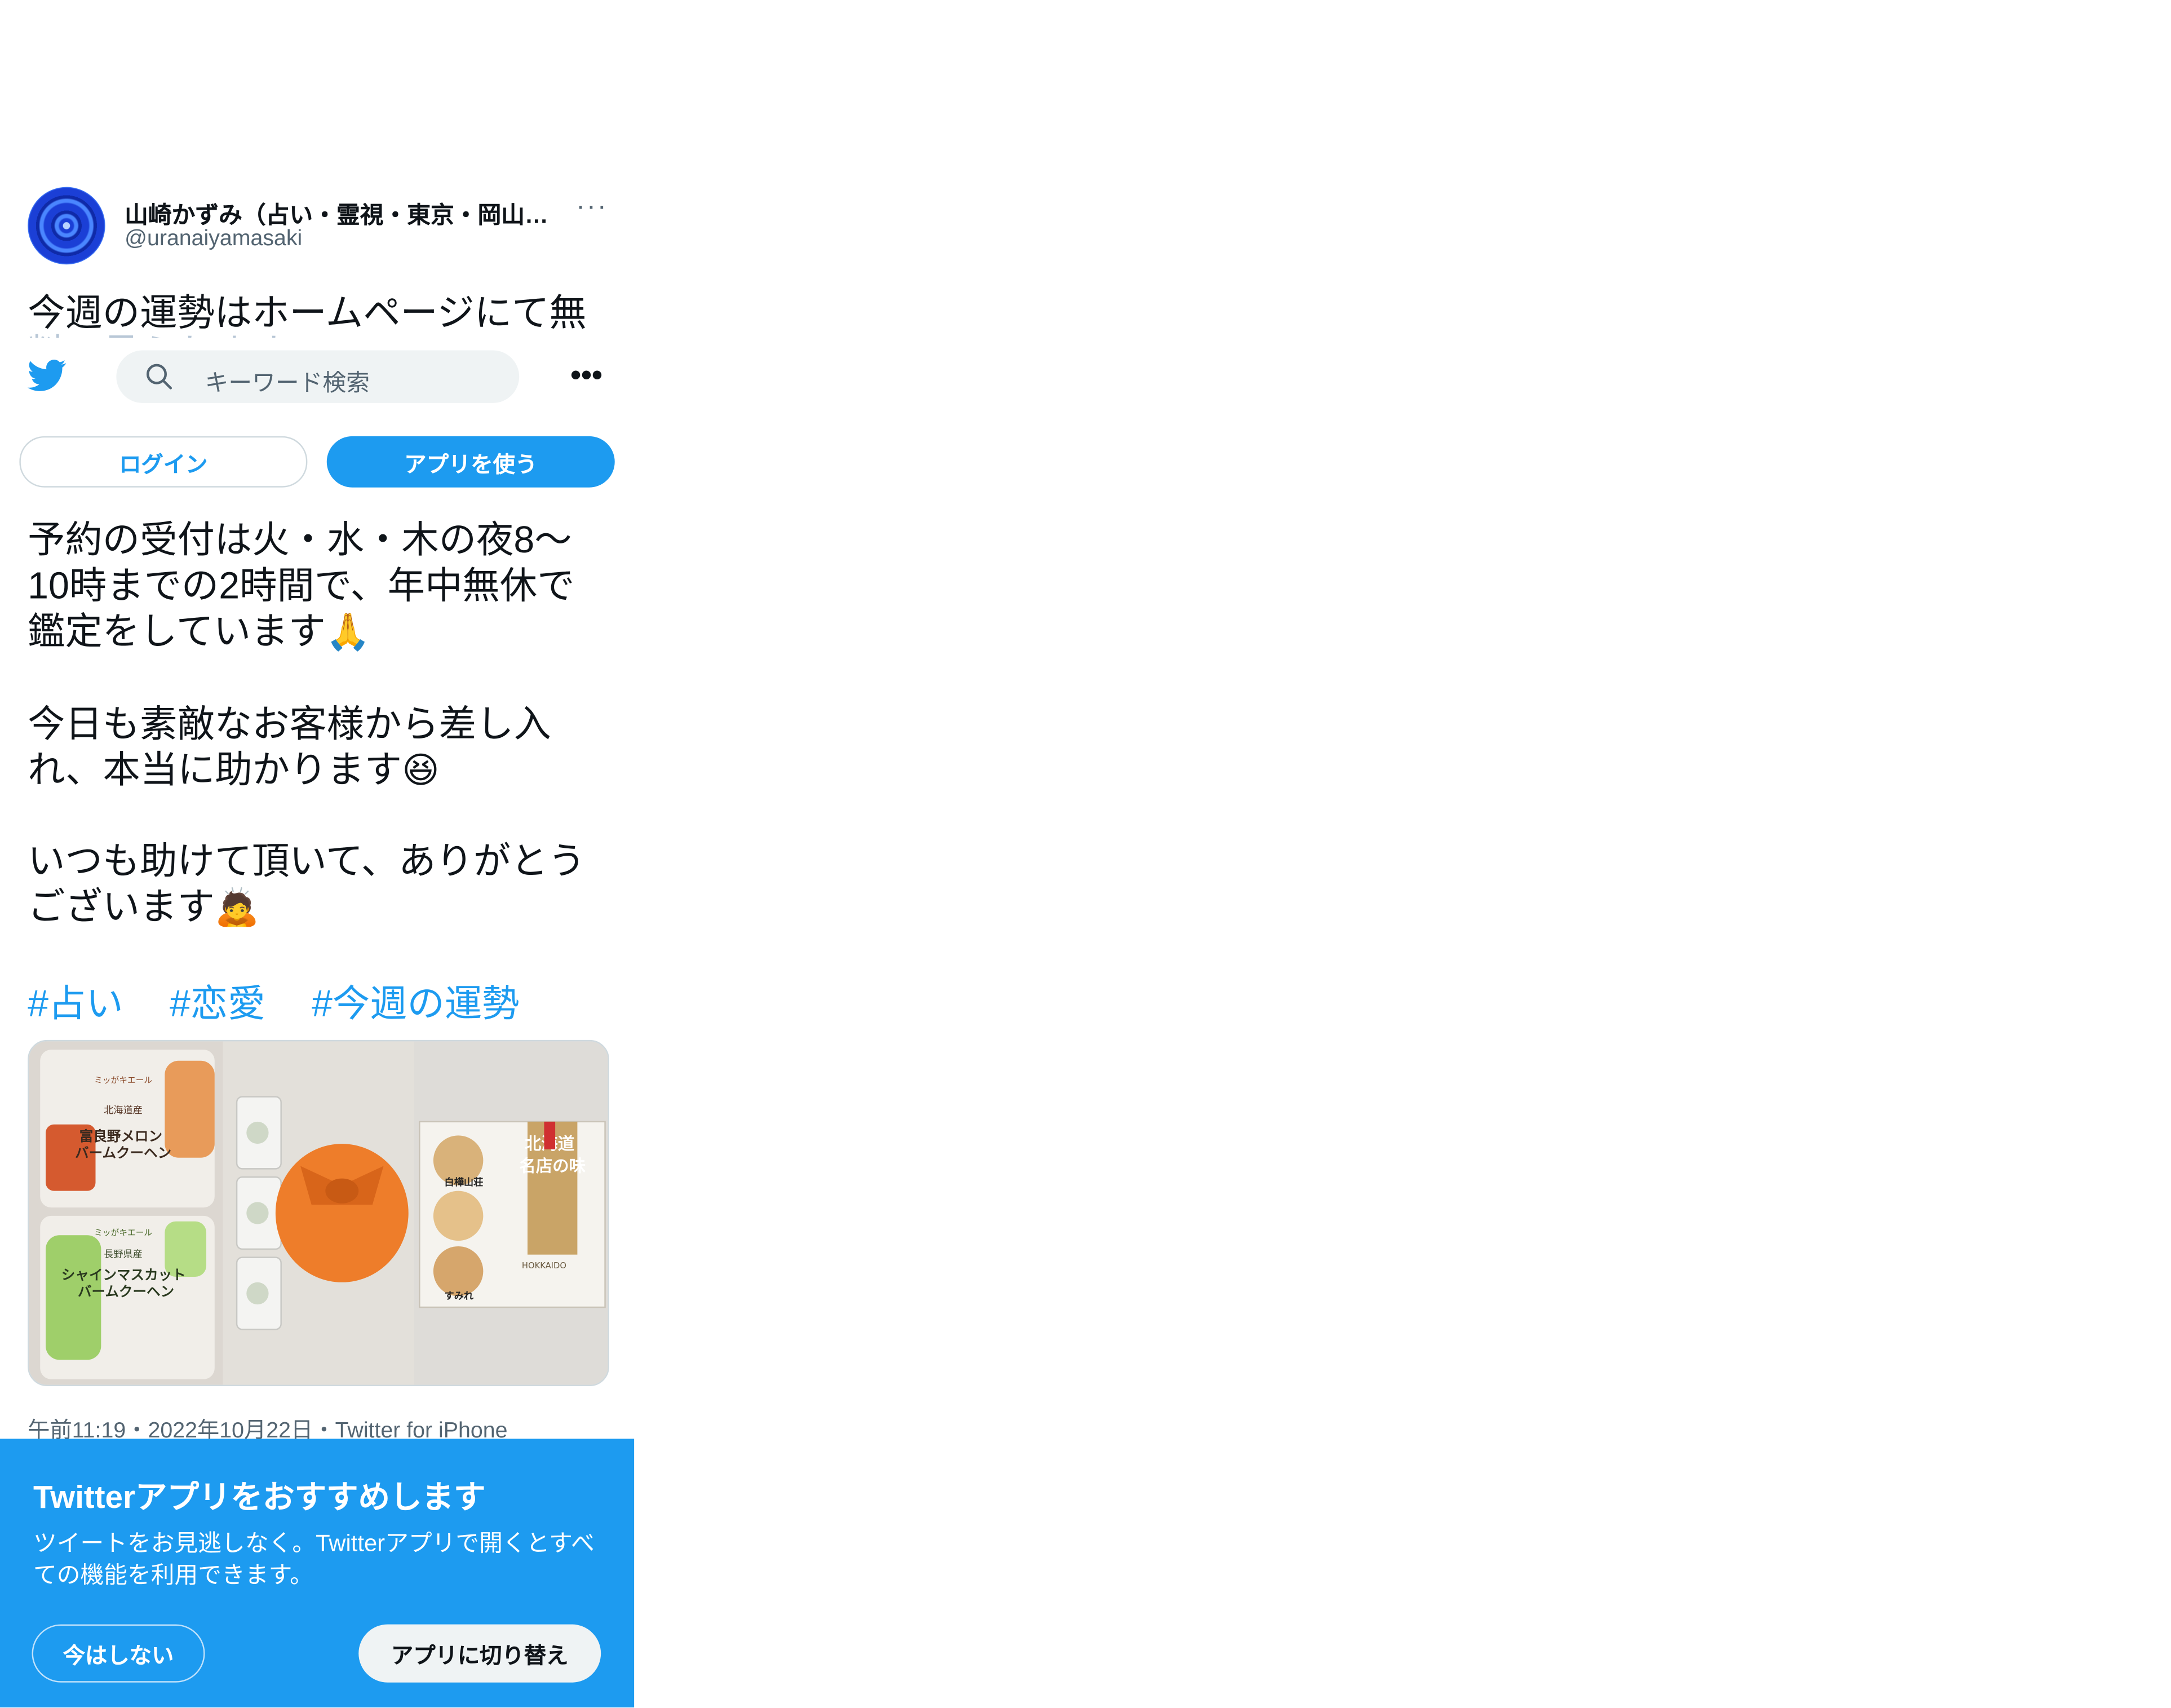 This screenshot has height=1708, width=2171. Describe the element at coordinates (75, 1004) in the screenshot. I see `hashtag-link: #占い` at that location.